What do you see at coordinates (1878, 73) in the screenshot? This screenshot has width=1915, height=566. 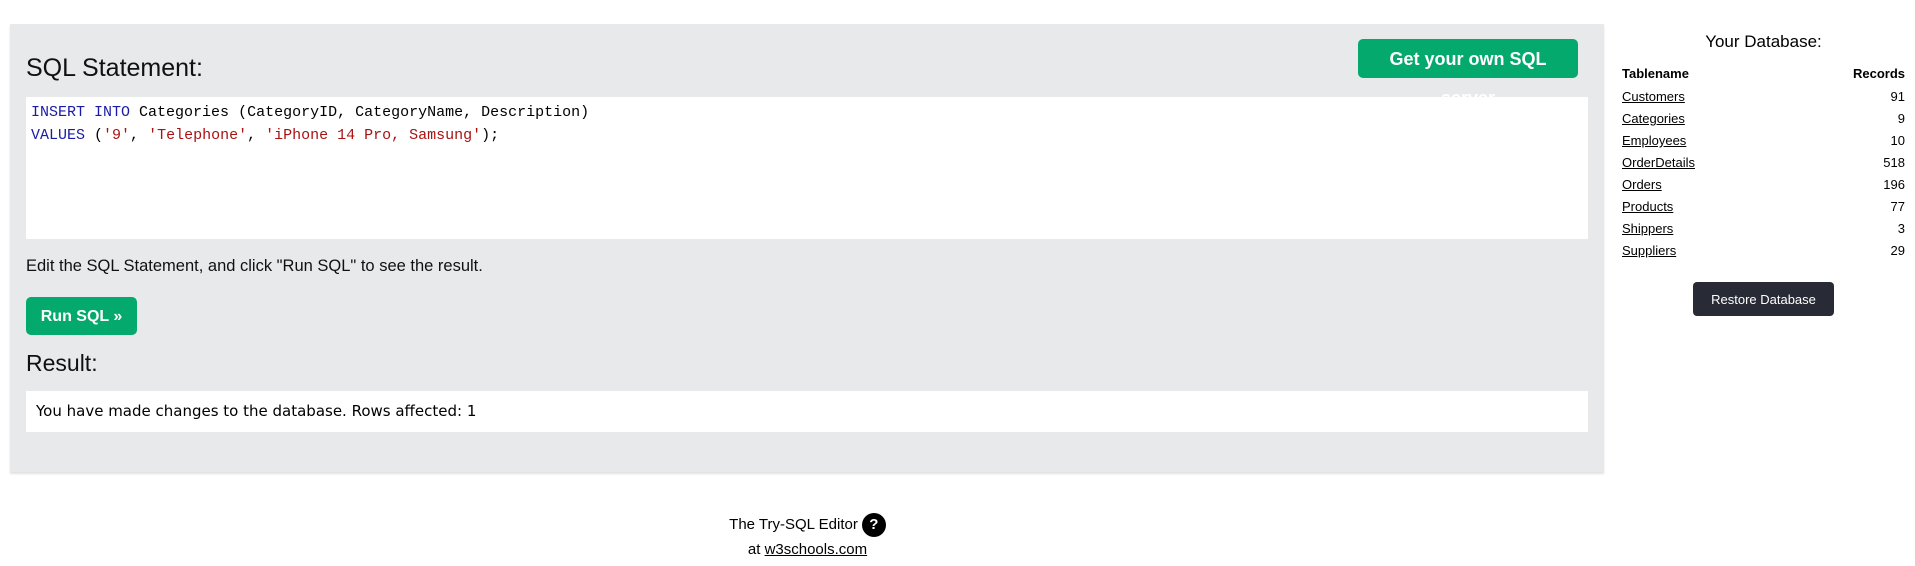 I see `records-column-header: Records` at bounding box center [1878, 73].